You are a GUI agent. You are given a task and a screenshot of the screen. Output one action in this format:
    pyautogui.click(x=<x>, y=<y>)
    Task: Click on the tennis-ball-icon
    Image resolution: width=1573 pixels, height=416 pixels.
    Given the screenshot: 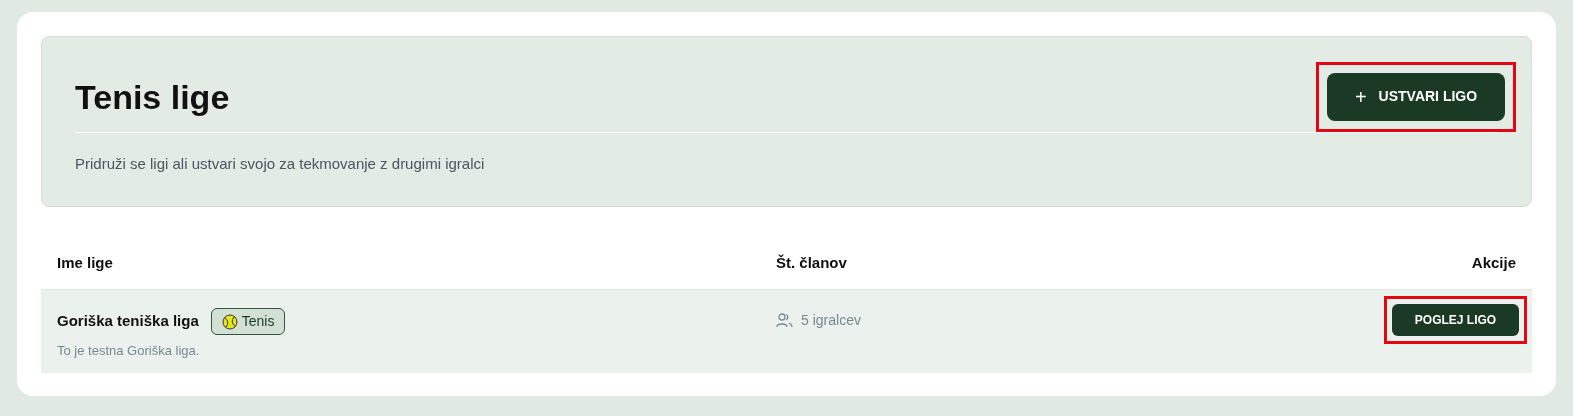 What is the action you would take?
    pyautogui.click(x=229, y=321)
    